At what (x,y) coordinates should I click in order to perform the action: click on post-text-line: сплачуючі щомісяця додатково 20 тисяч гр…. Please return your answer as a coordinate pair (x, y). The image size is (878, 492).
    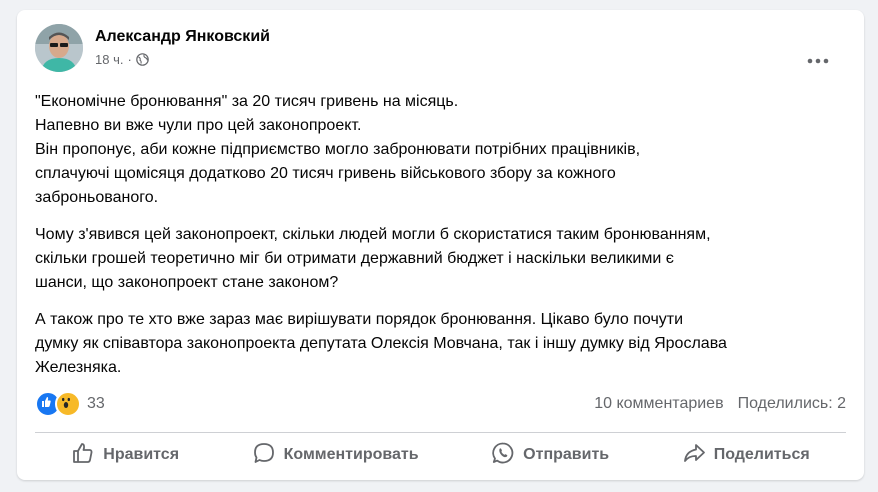
    Looking at the image, I should click on (325, 173).